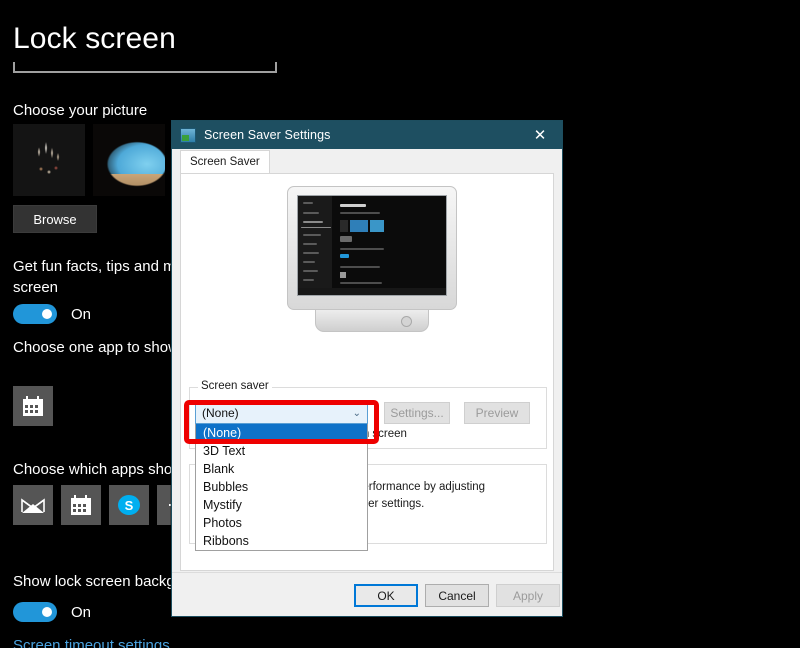 The width and height of the screenshot is (800, 648). What do you see at coordinates (367, 161) in the screenshot?
I see `dialog-tabstrip: Screen Saver` at bounding box center [367, 161].